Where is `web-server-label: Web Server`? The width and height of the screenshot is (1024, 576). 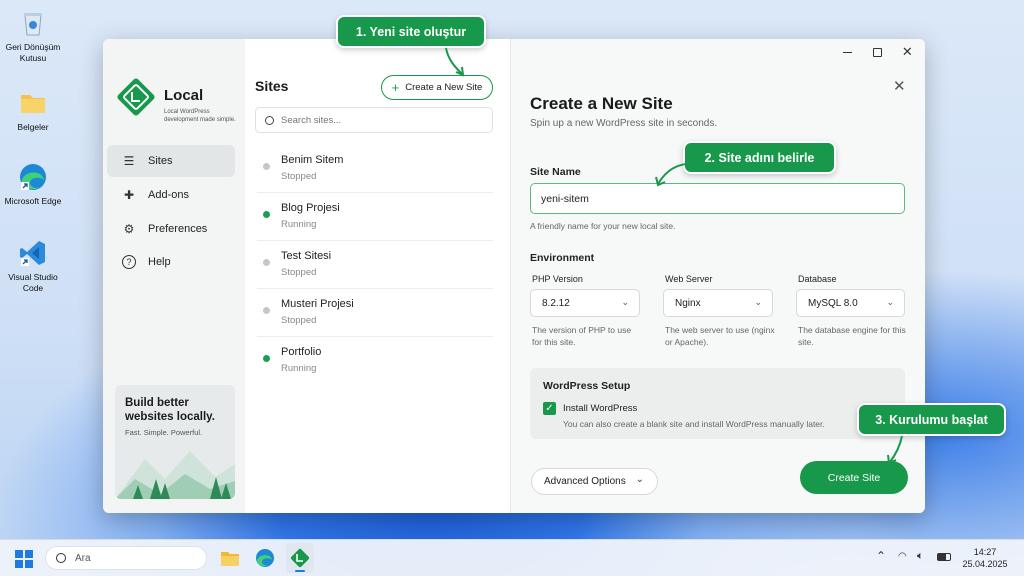
web-server-label: Web Server is located at coordinates (689, 279).